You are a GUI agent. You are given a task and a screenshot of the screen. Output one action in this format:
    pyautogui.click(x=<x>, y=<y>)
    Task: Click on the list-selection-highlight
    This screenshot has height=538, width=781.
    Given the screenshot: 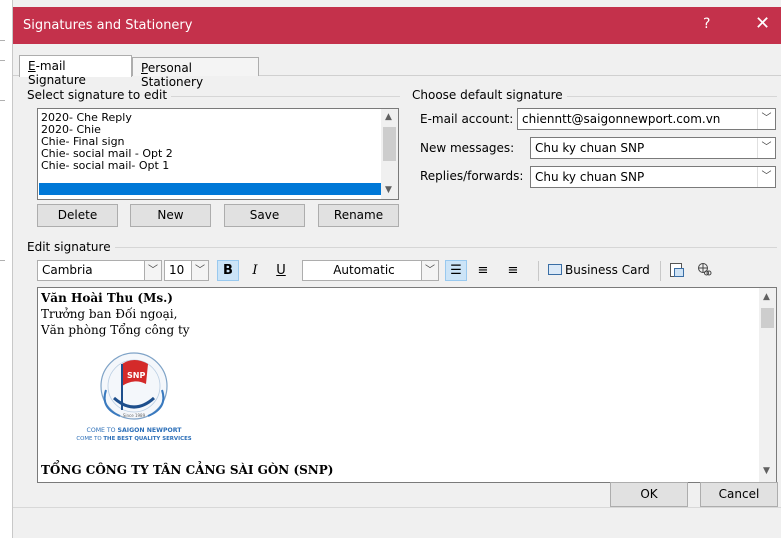 What is the action you would take?
    pyautogui.click(x=210, y=189)
    